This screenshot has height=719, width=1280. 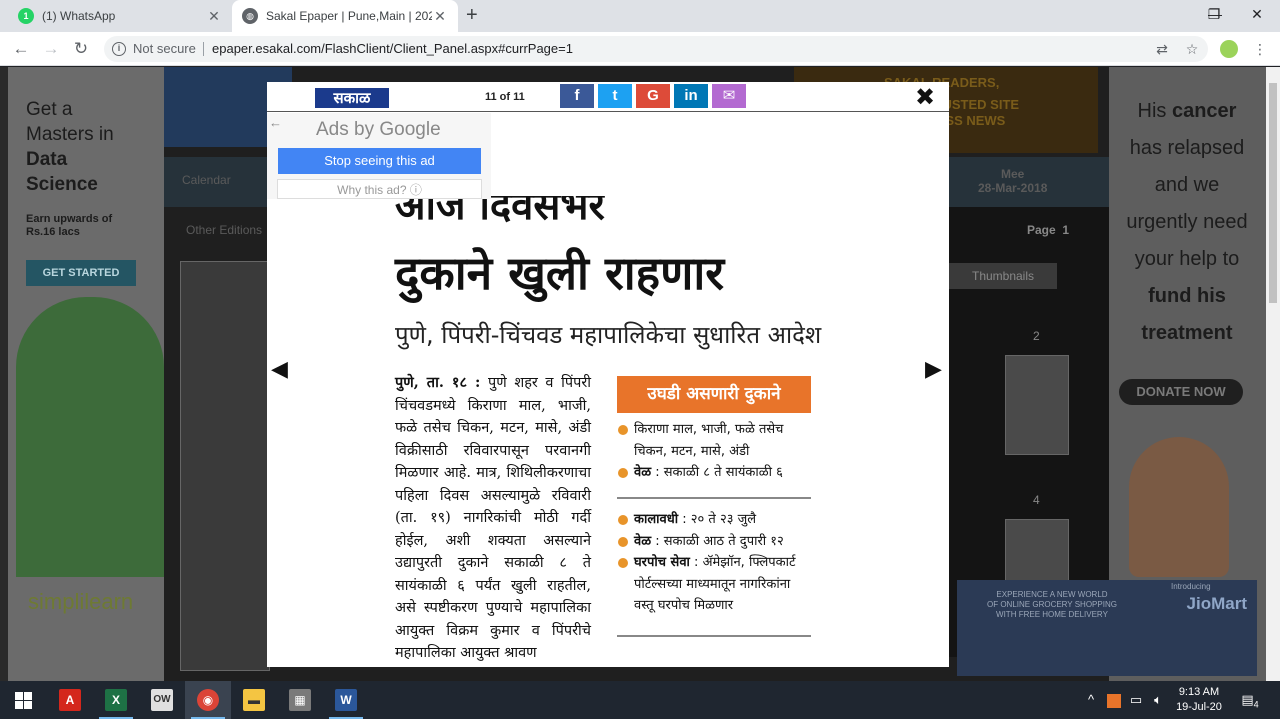 What do you see at coordinates (81, 601) in the screenshot?
I see `ad-brand: simplilearn` at bounding box center [81, 601].